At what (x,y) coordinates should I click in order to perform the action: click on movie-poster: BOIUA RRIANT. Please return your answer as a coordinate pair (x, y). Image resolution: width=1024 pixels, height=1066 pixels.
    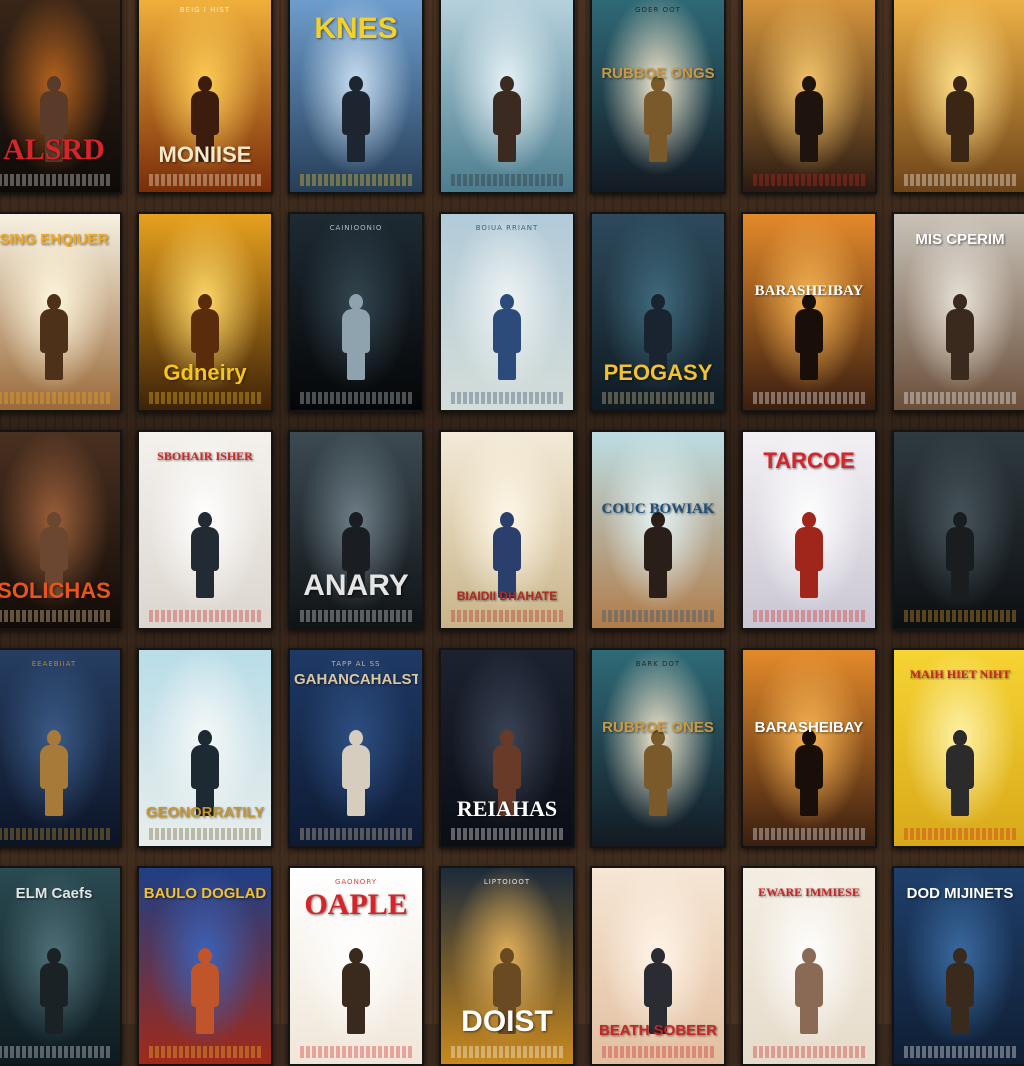
    Looking at the image, I should click on (507, 312).